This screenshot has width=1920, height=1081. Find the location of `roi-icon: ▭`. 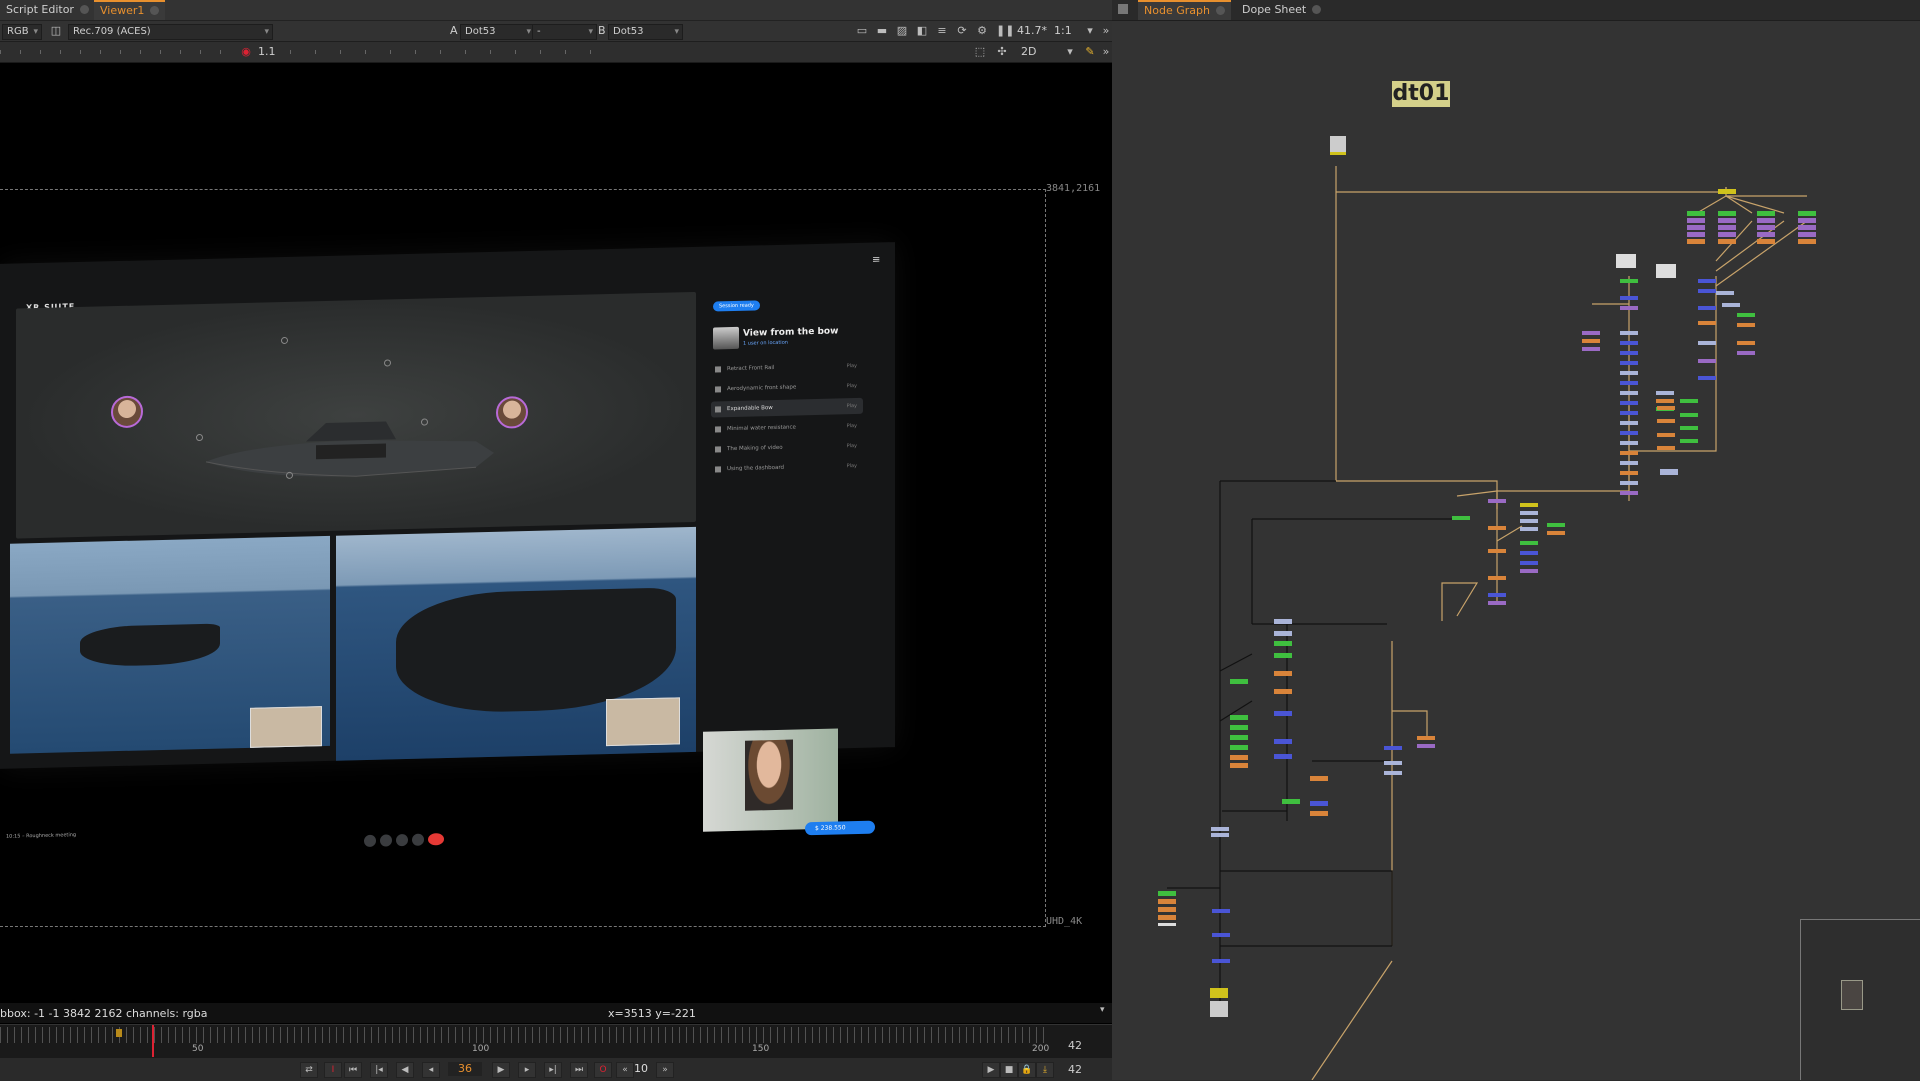

roi-icon: ▭ is located at coordinates (862, 31).